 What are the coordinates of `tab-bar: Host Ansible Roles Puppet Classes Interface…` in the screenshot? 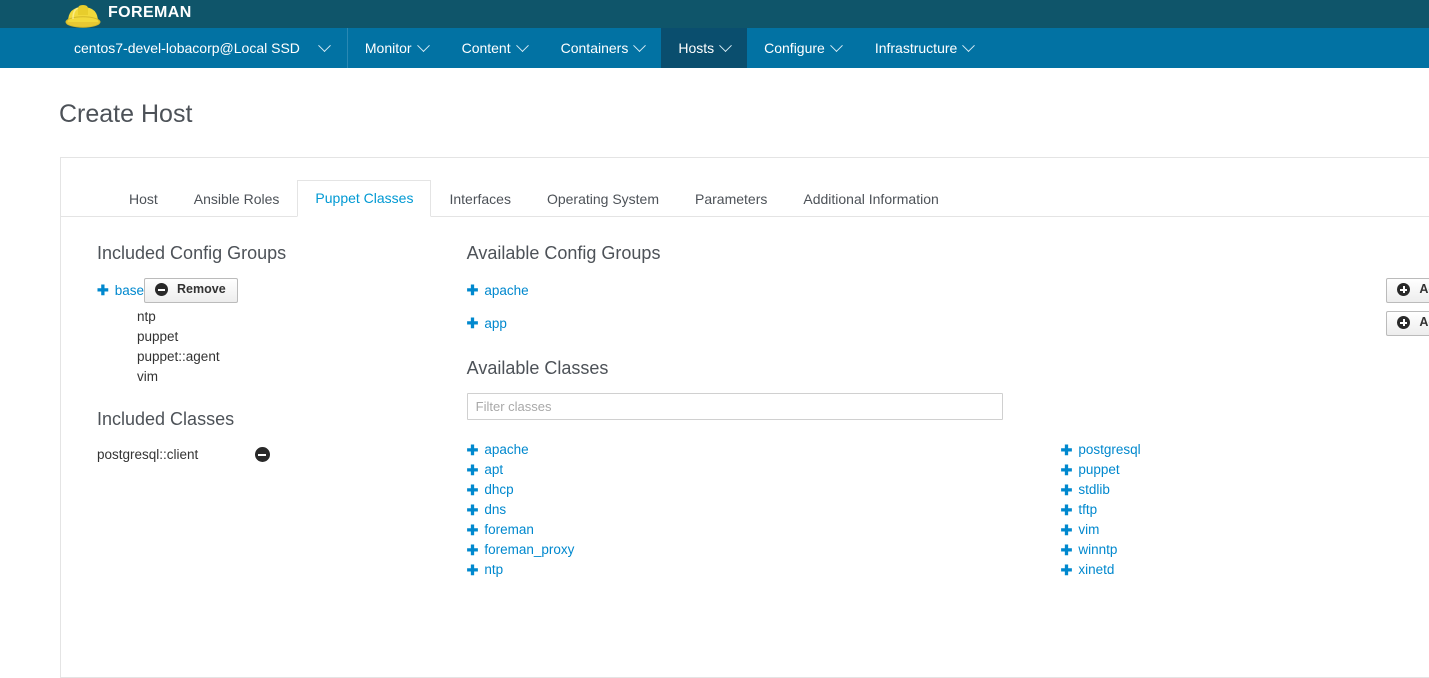 It's located at (745, 187).